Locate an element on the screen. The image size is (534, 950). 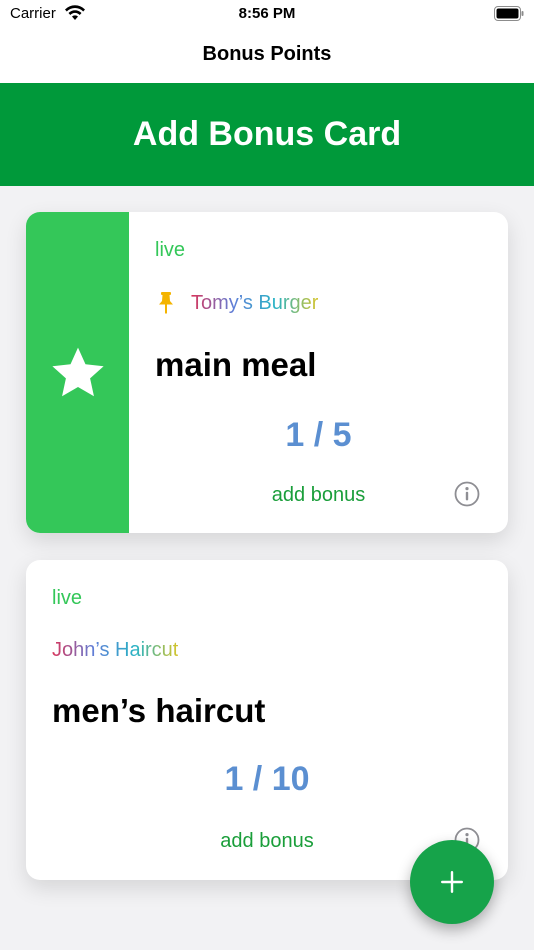
add-bonus-card-label: Add Bonus Card is located at coordinates (267, 134).